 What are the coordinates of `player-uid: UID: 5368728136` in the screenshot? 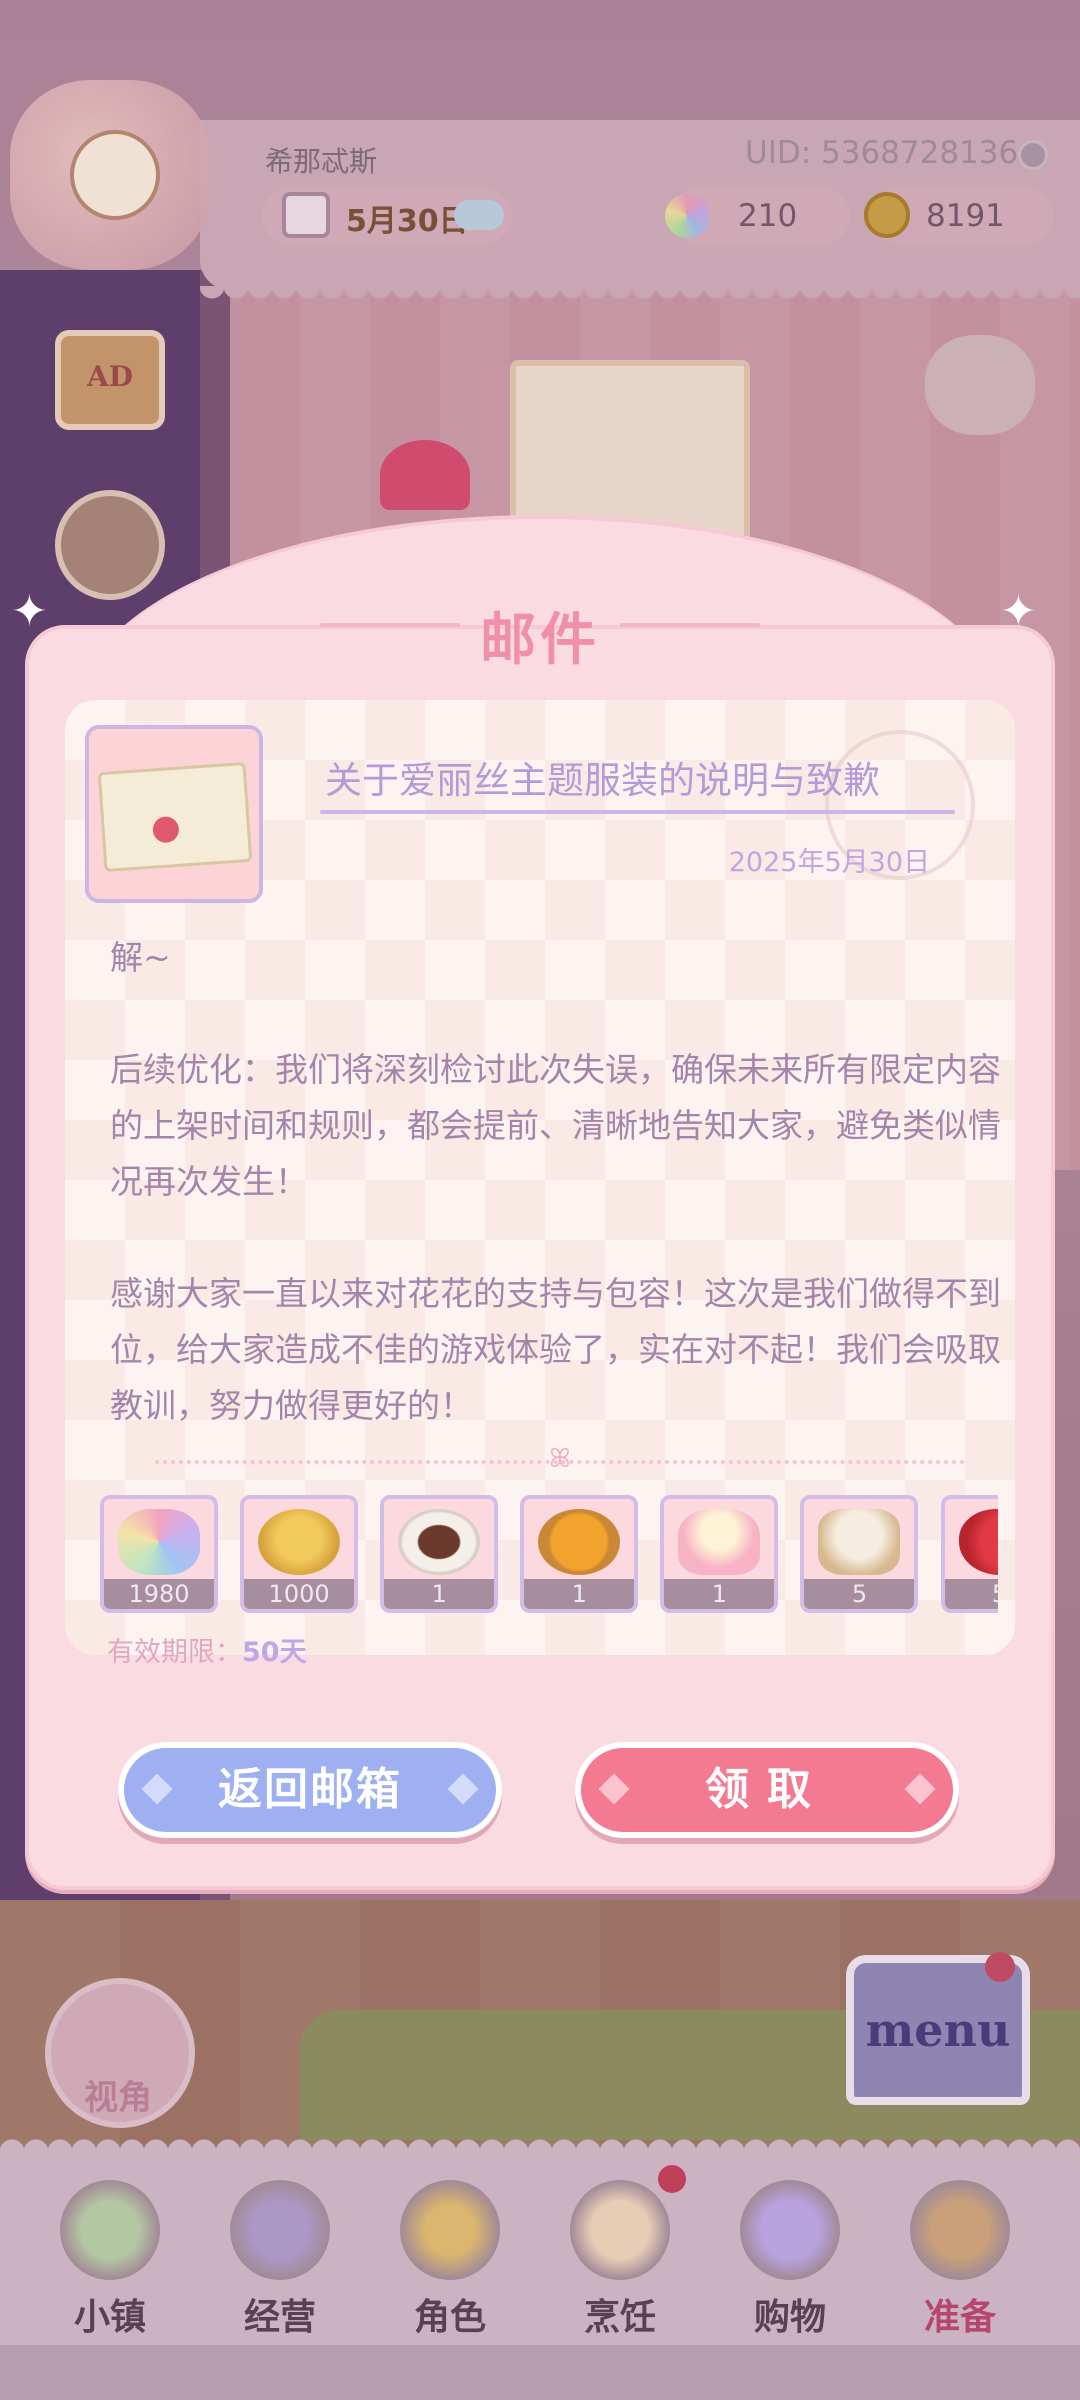 It's located at (882, 153).